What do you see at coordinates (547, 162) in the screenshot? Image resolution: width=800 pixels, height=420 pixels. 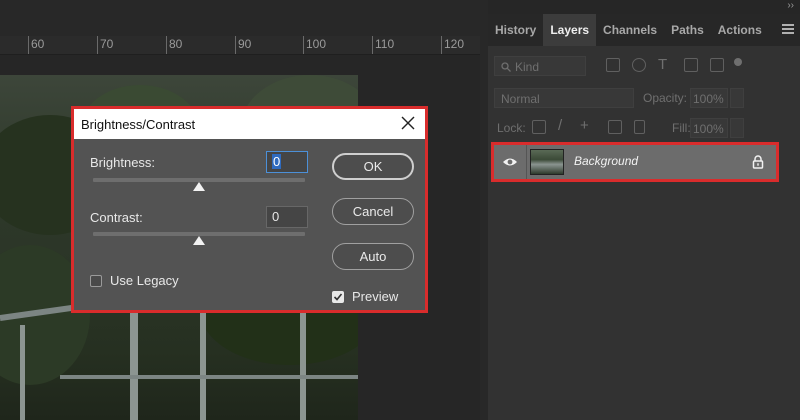 I see `layer-thumbnail` at bounding box center [547, 162].